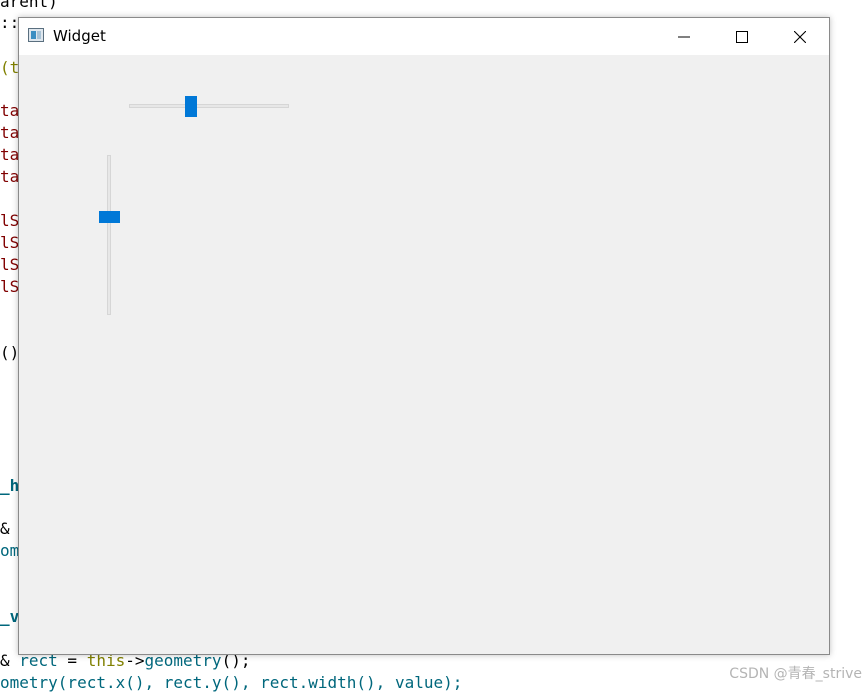 The height and width of the screenshot is (693, 866). Describe the element at coordinates (5, 528) in the screenshot. I see `code-line: &` at that location.